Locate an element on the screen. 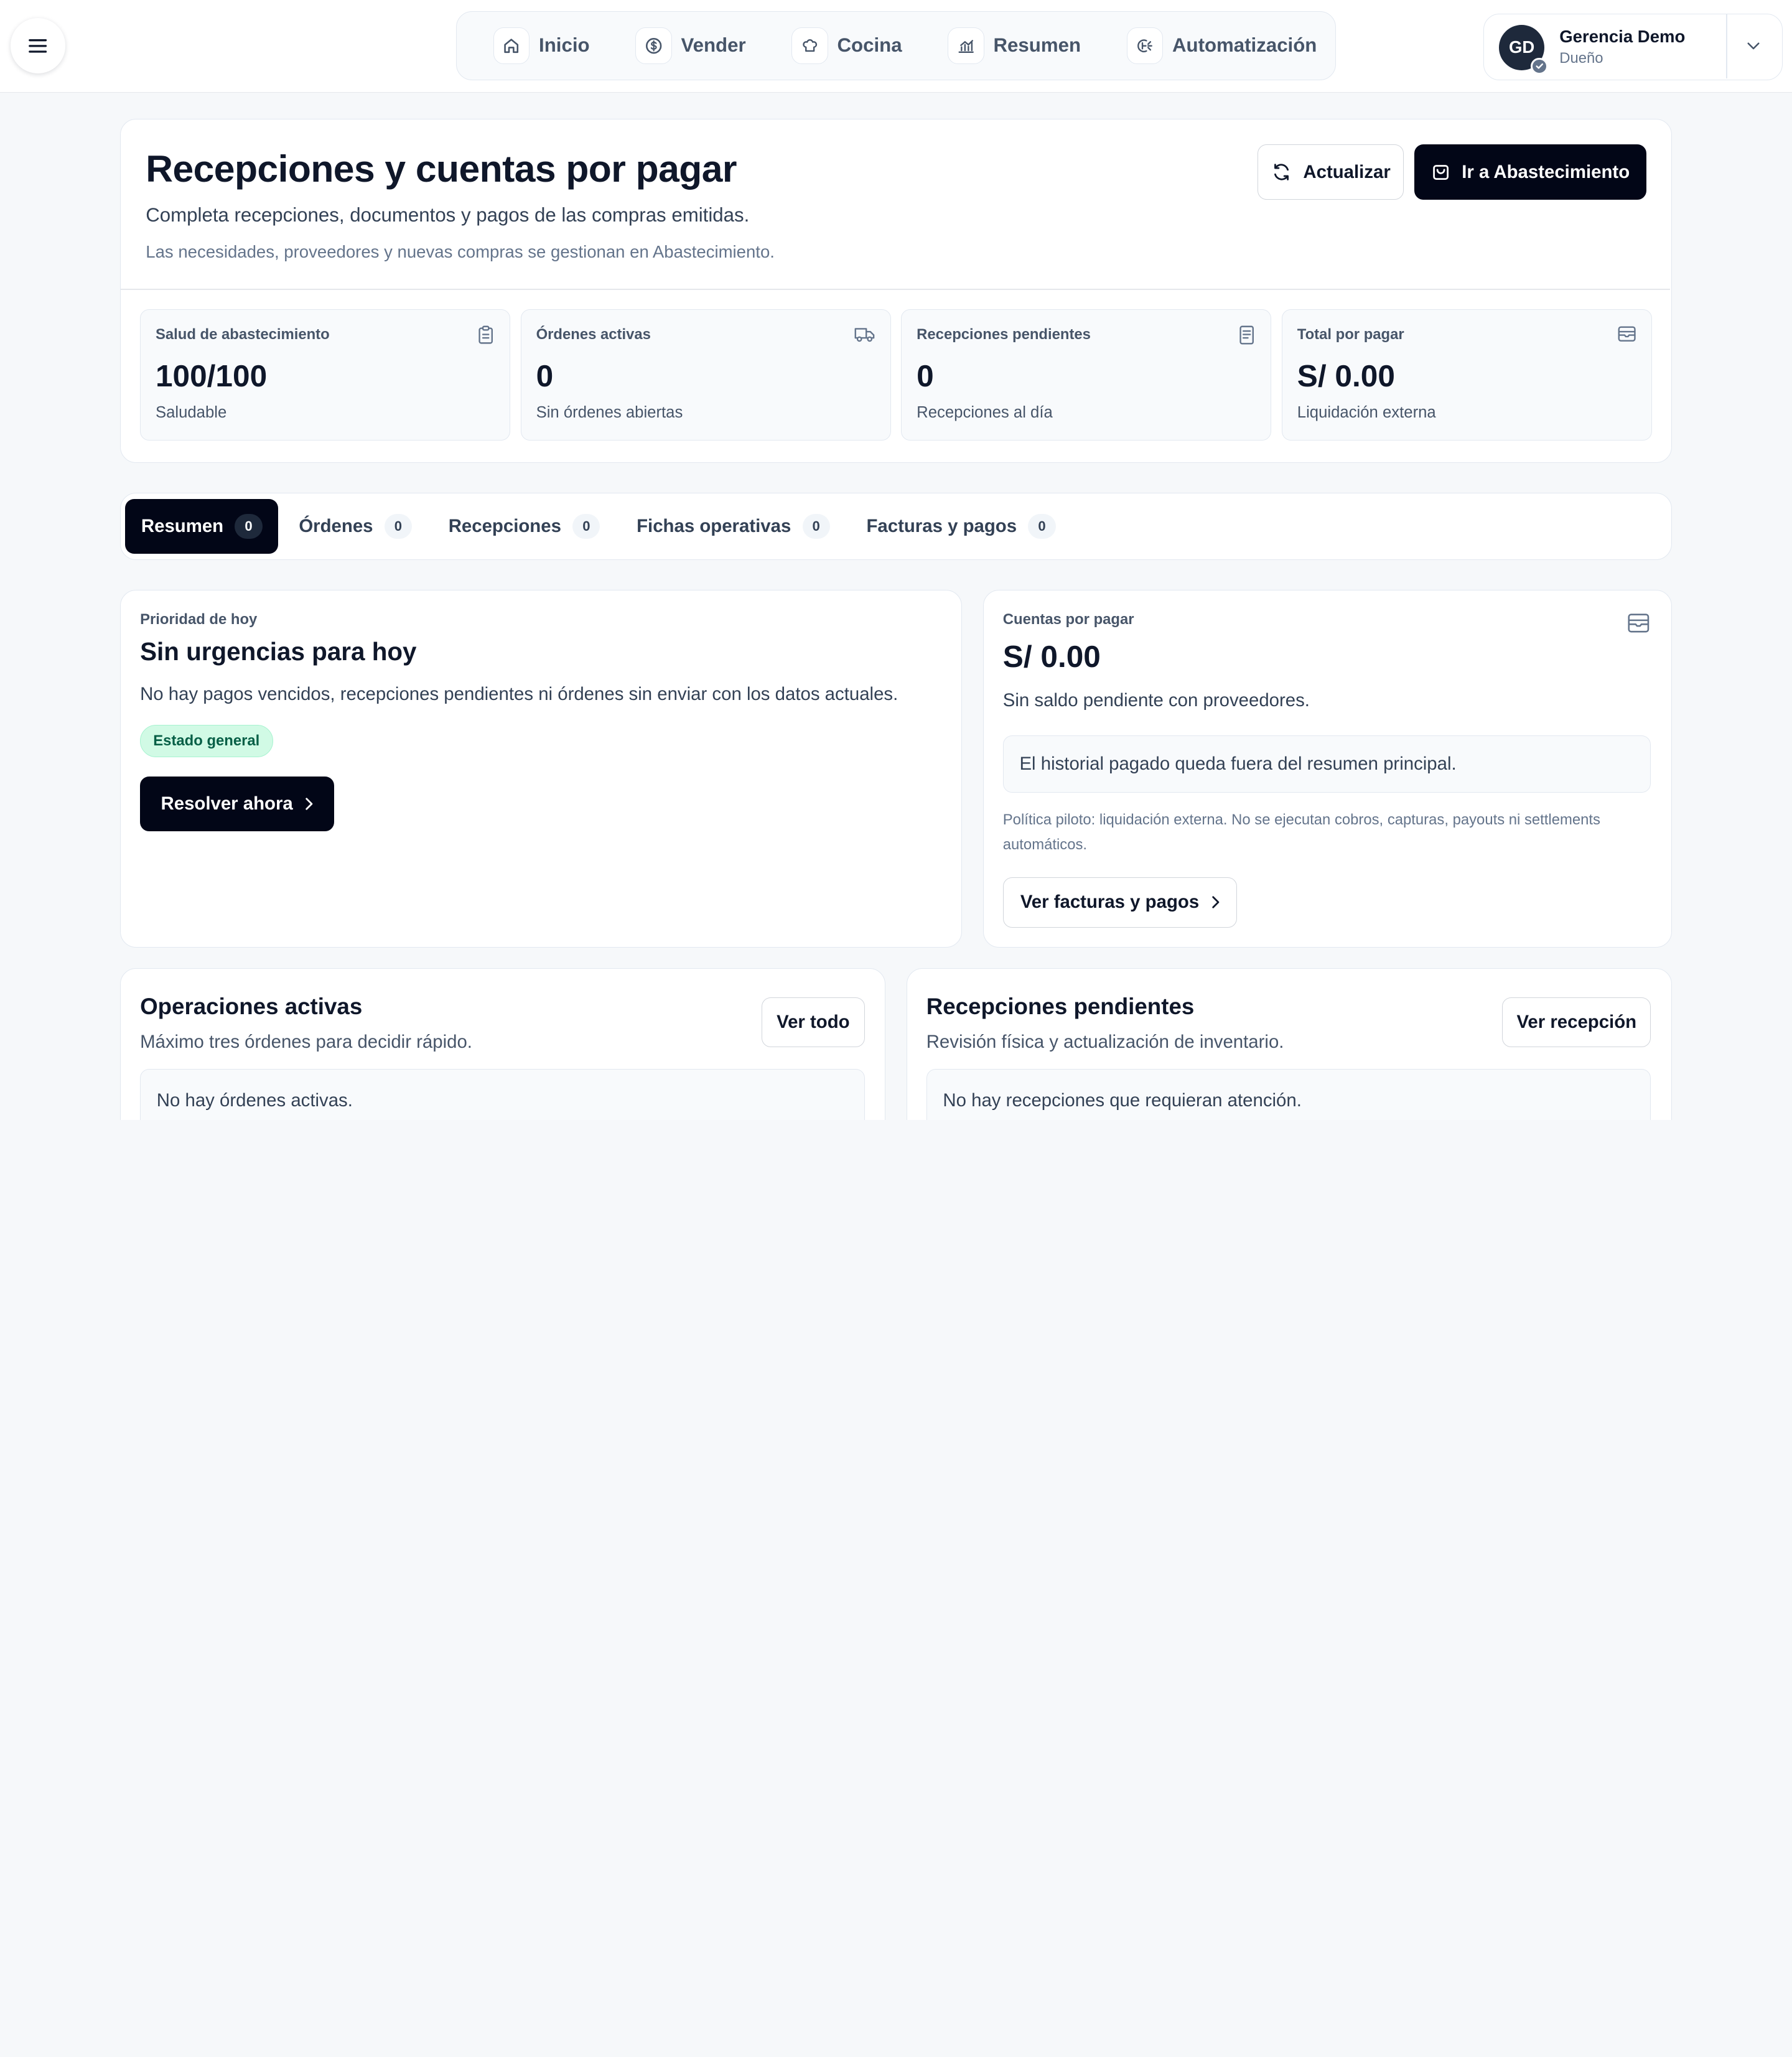 Image resolution: width=1792 pixels, height=2057 pixels. view-reception-button: Ver recepción is located at coordinates (1576, 1022).